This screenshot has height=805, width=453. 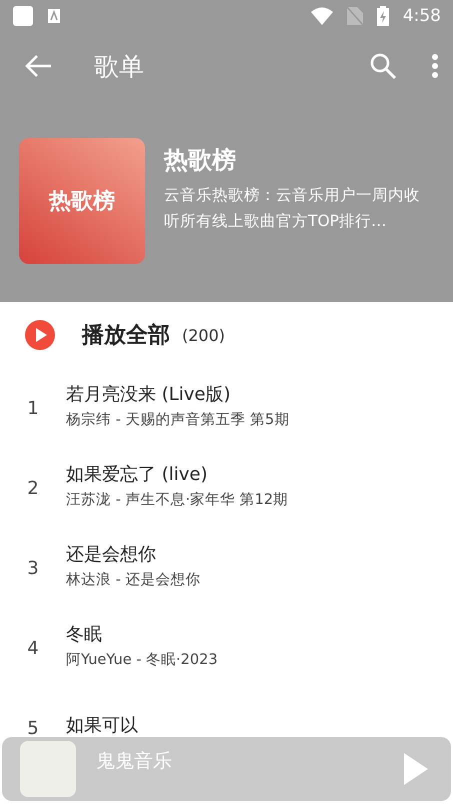 I want to click on track-number: 5, so click(x=33, y=728).